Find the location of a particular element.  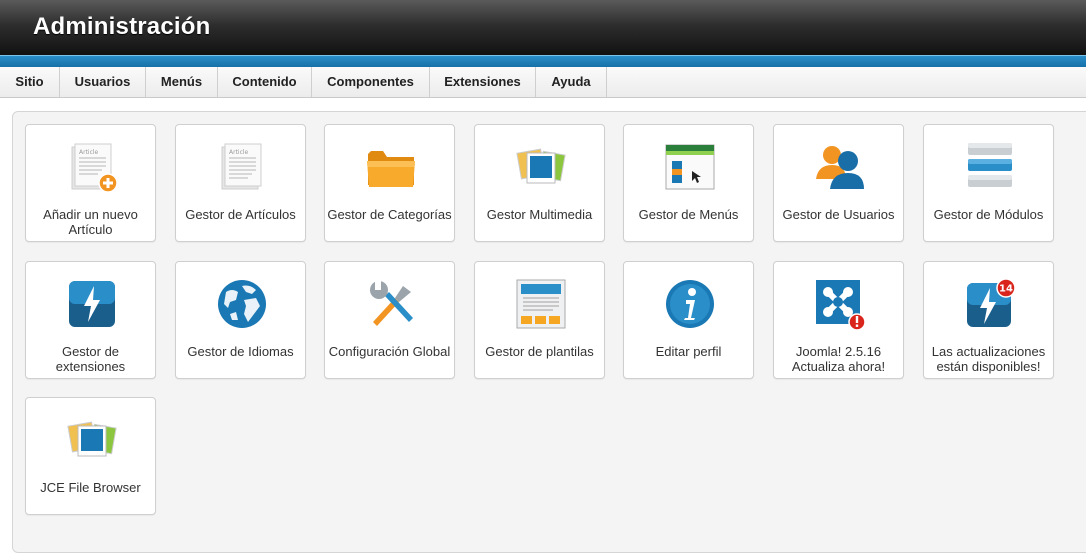

menu-componentes: Componentes is located at coordinates (371, 82).